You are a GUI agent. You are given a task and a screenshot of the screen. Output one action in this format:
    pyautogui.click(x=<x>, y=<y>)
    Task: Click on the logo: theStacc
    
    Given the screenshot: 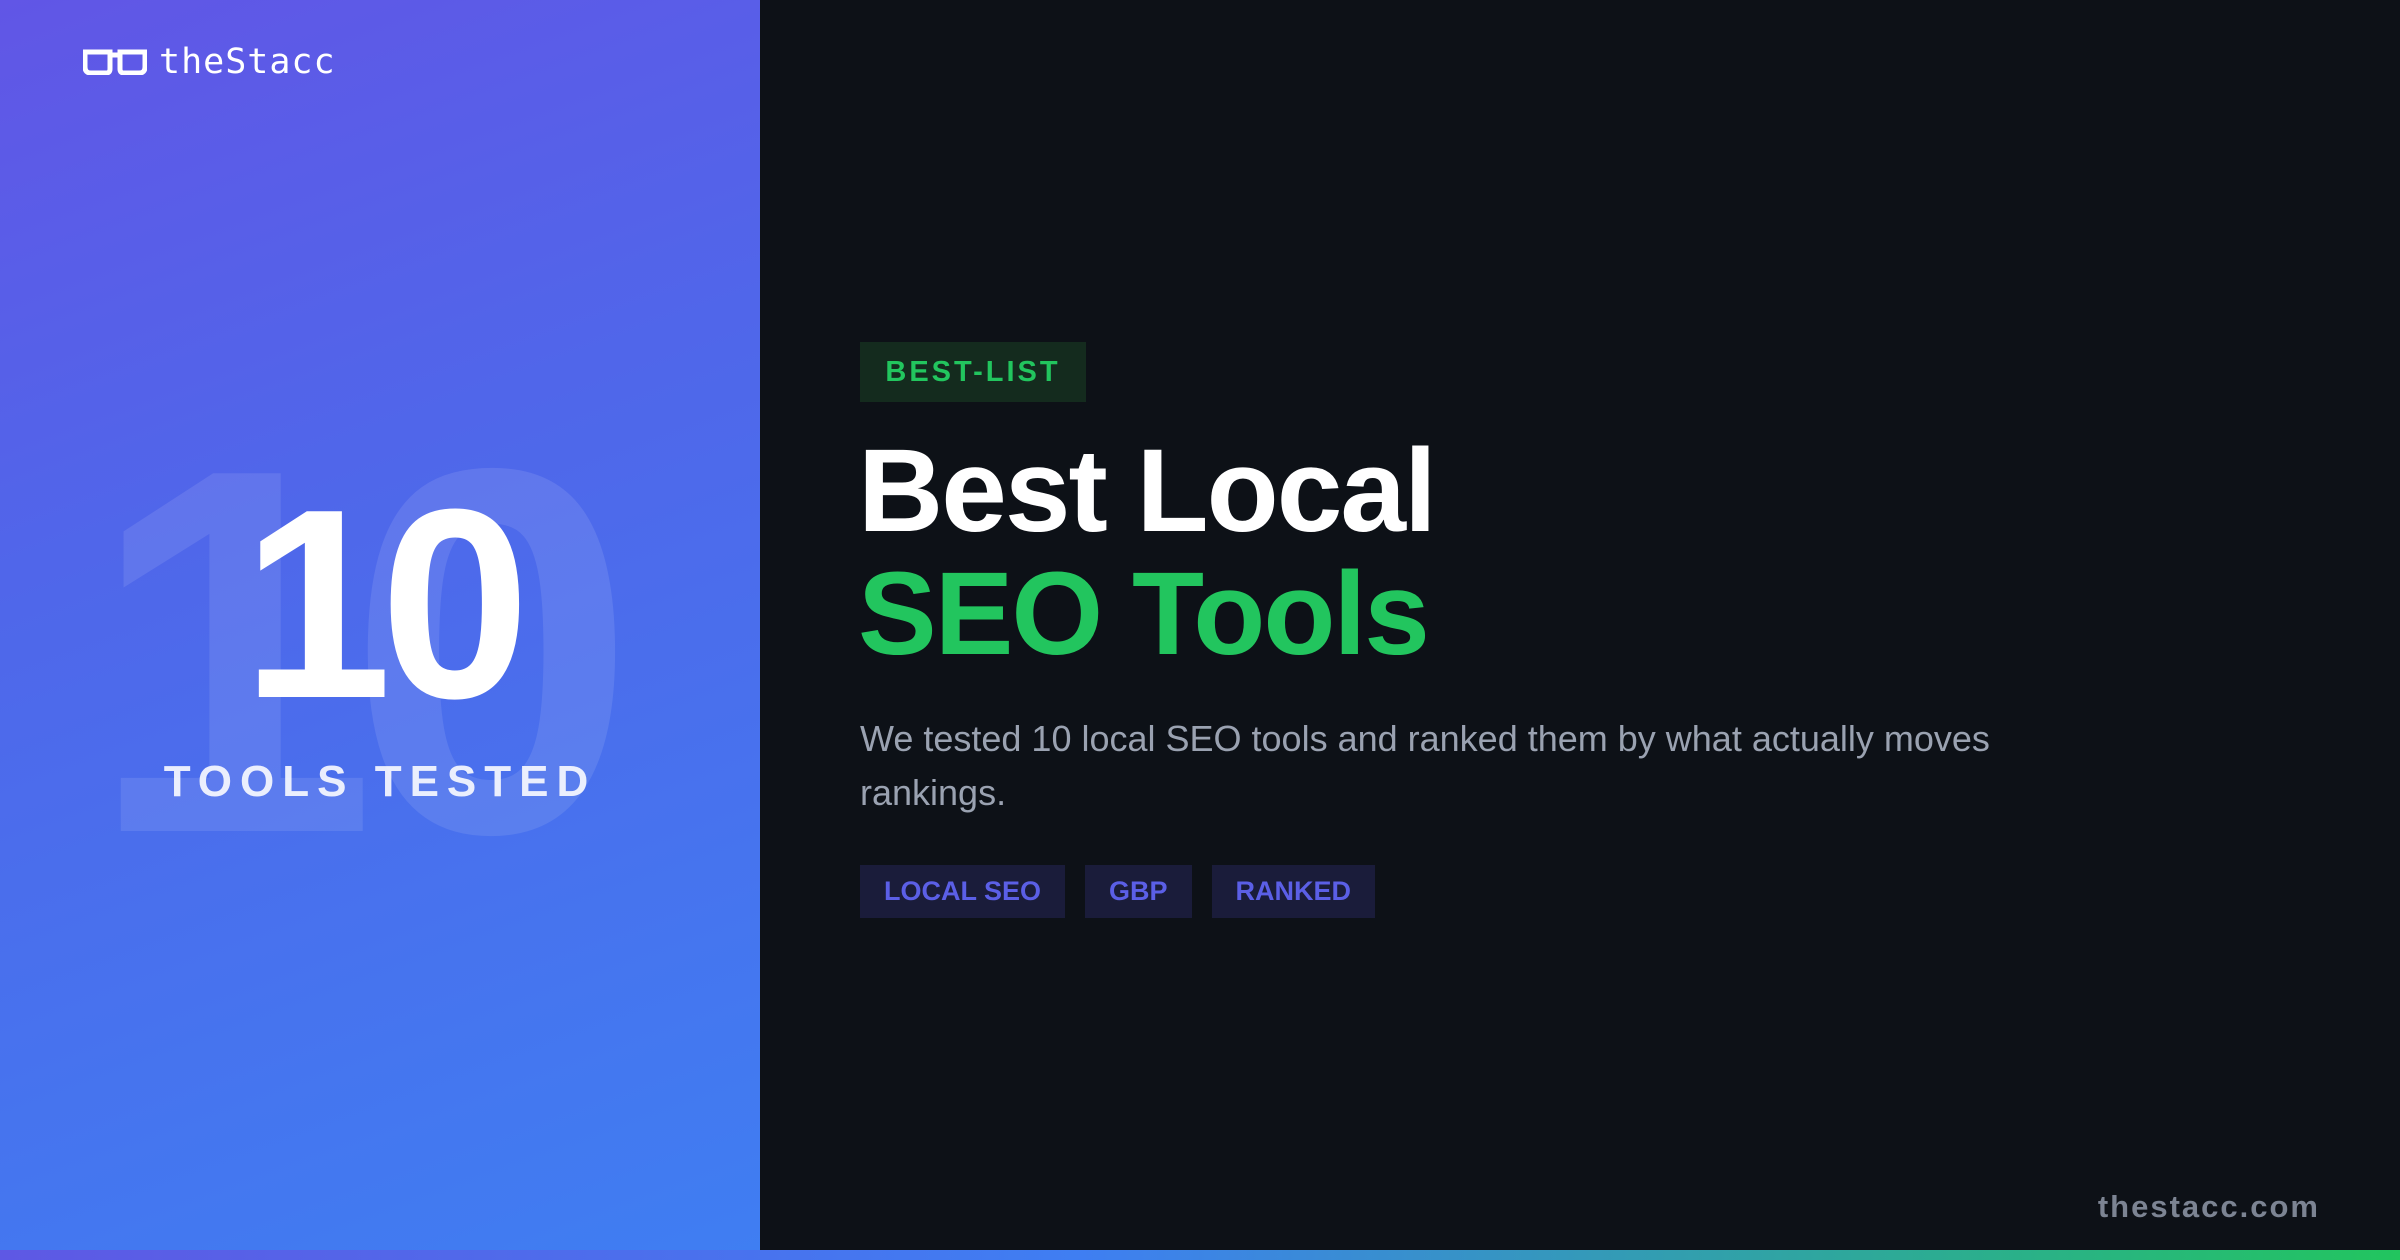 What is the action you would take?
    pyautogui.click(x=209, y=62)
    